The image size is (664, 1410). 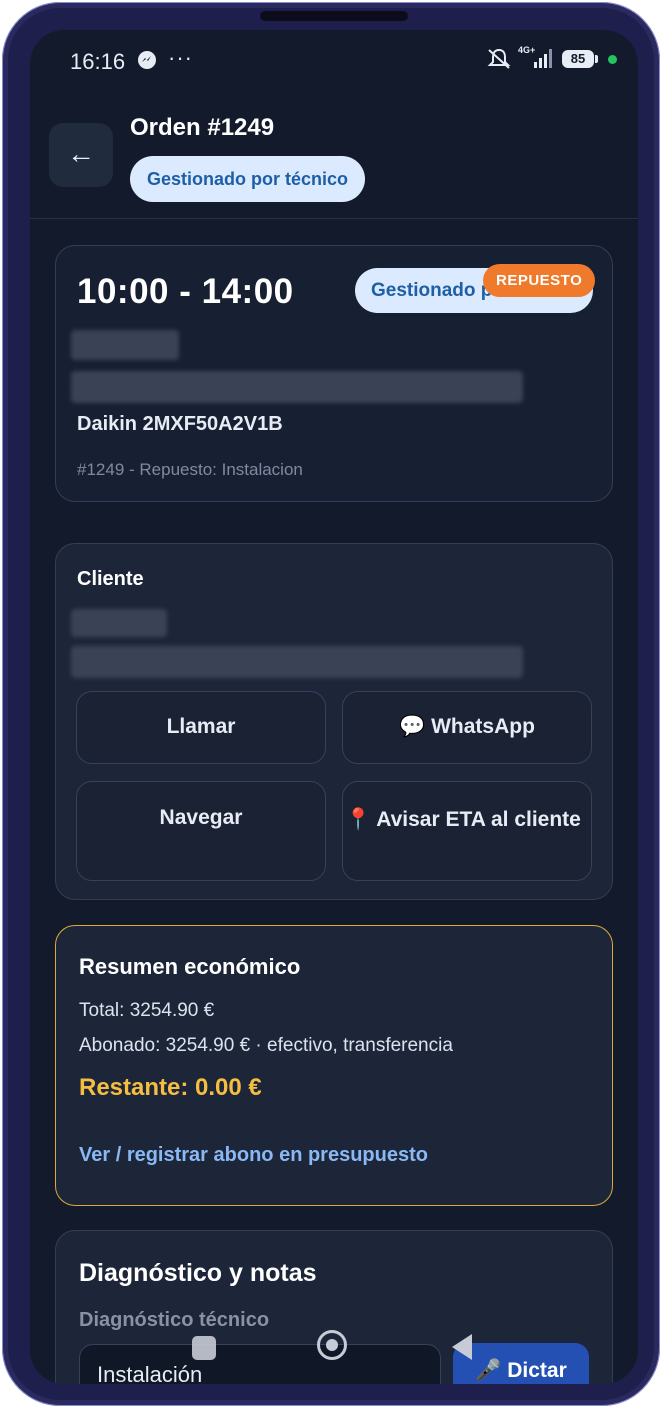 I want to click on notify-eta-button: 📍 Avisar ETA al cliente, so click(x=467, y=831).